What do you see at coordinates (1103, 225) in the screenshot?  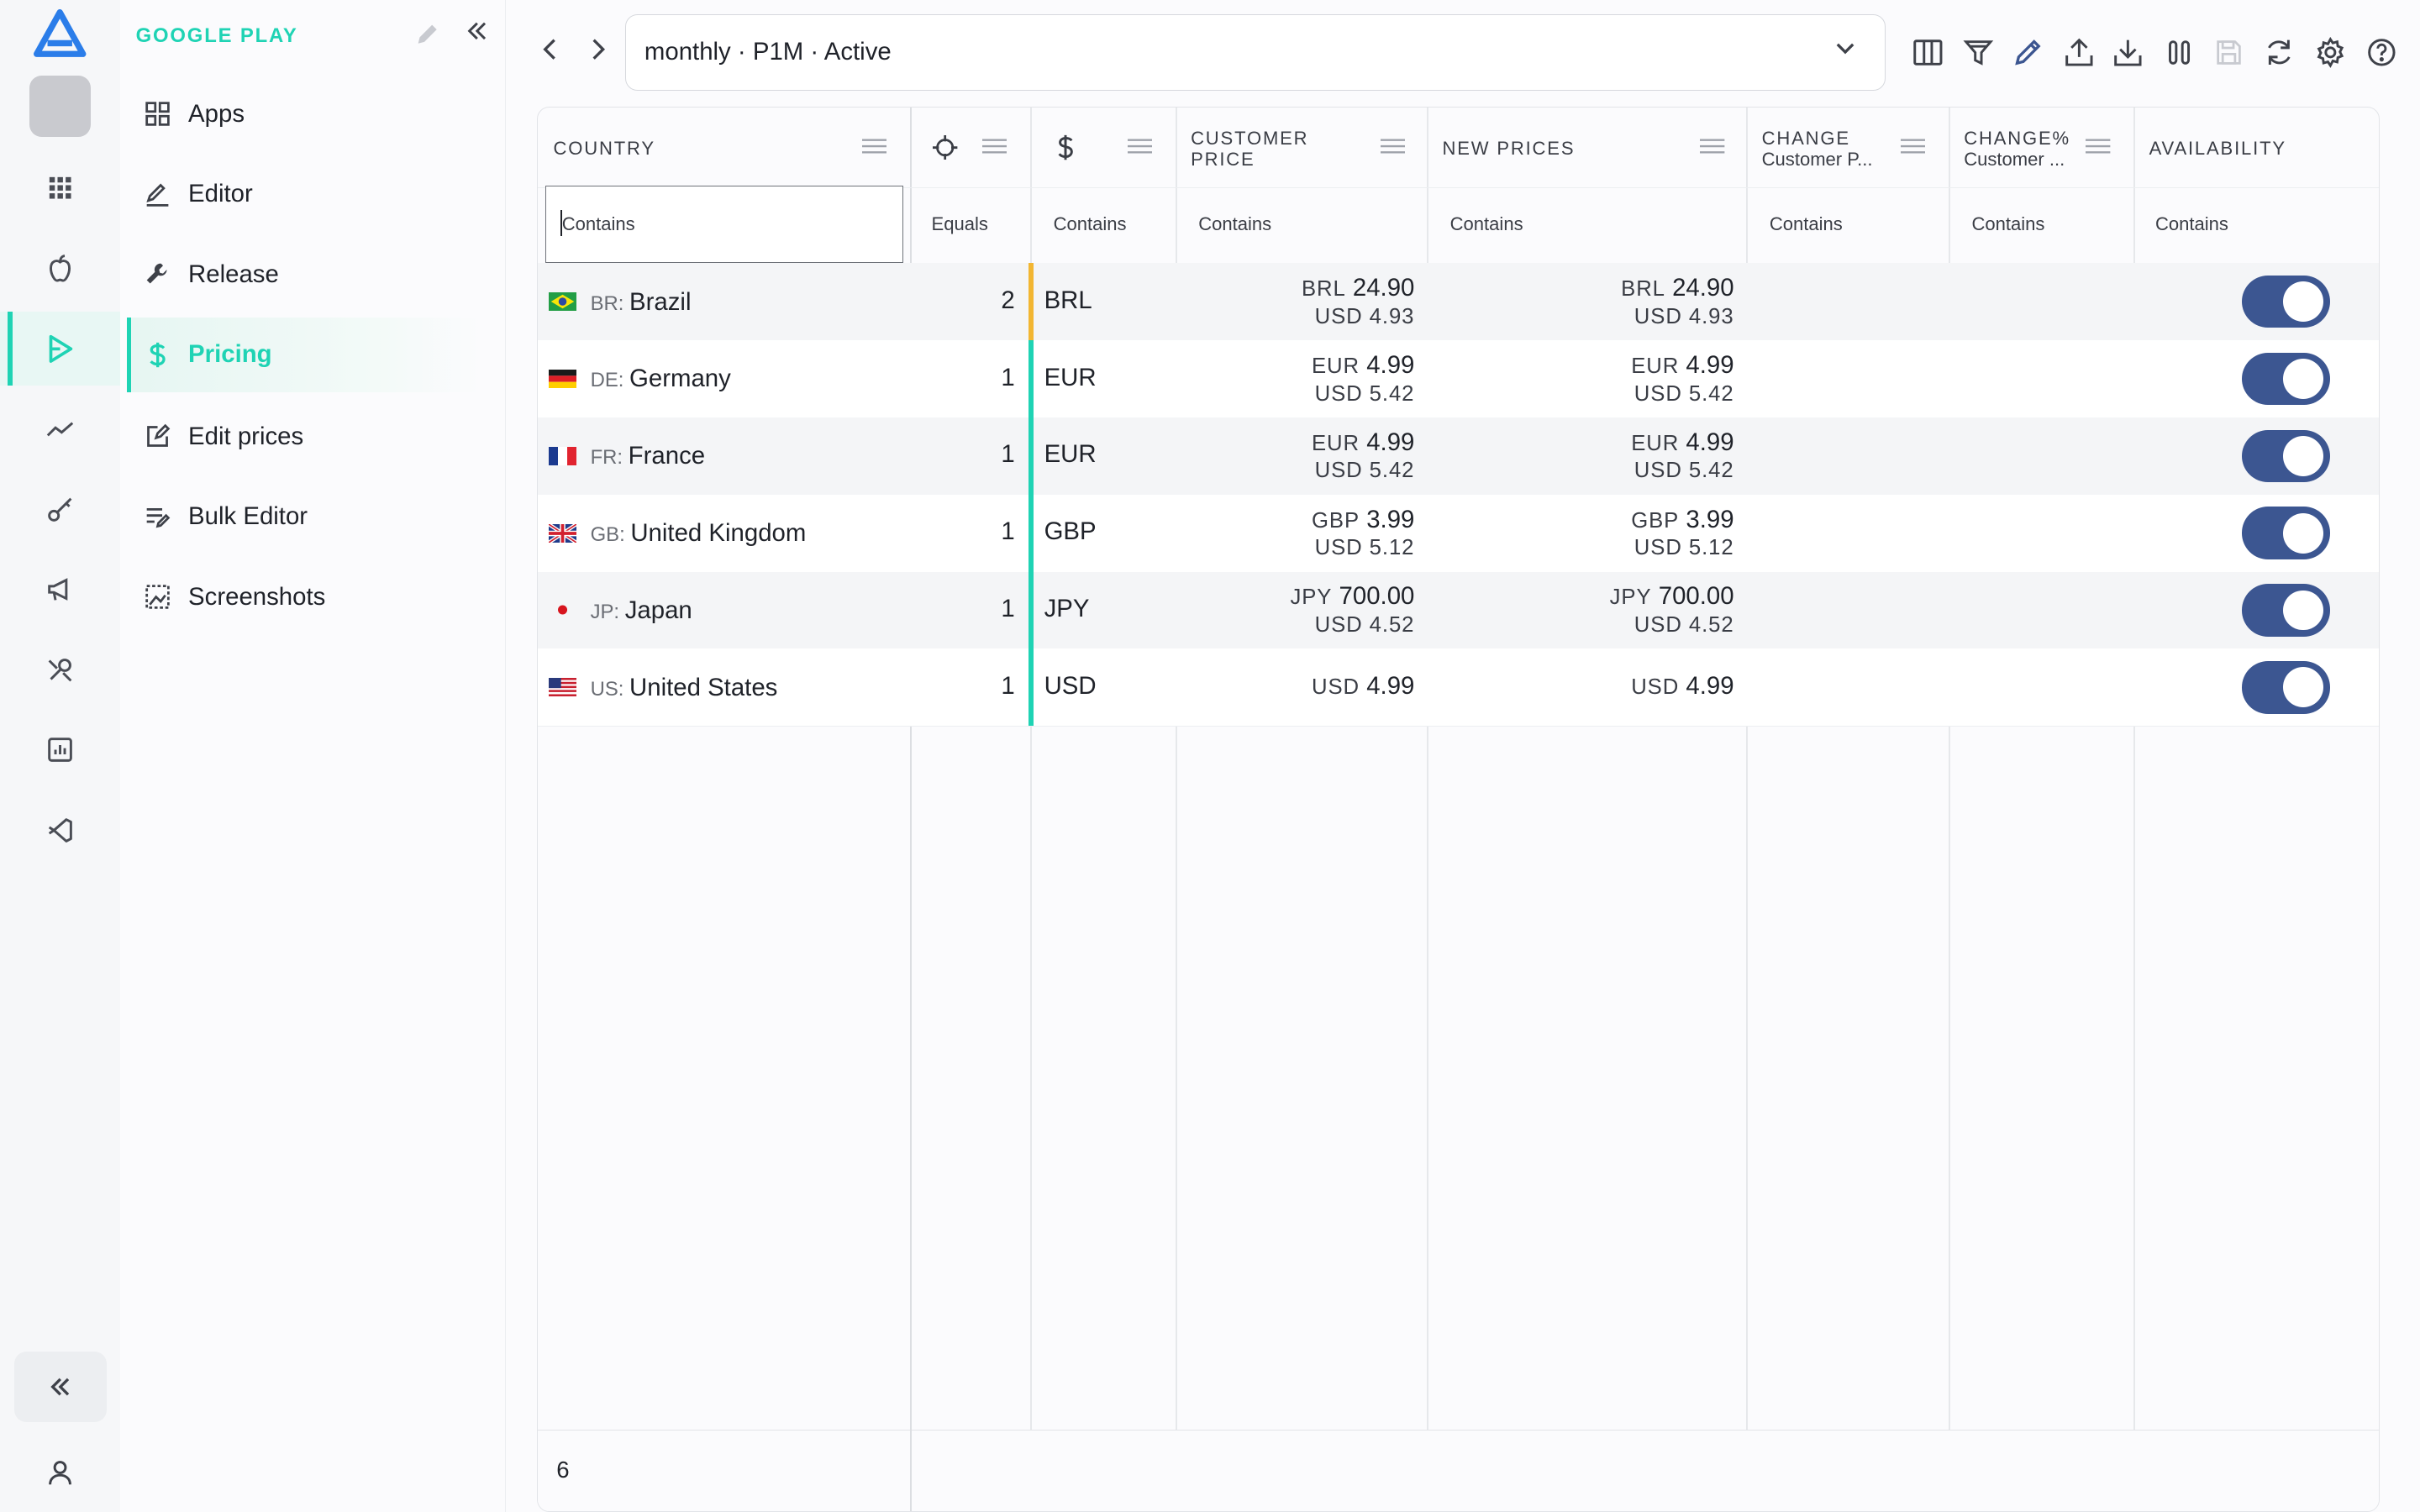 I see `currency-filter-input: Contains` at bounding box center [1103, 225].